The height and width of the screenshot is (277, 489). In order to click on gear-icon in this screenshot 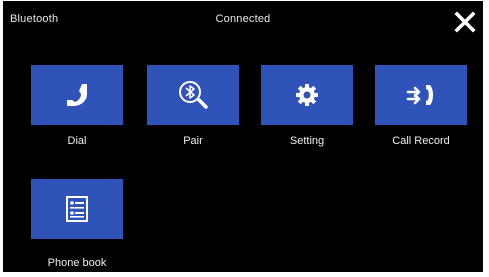, I will do `click(307, 95)`.